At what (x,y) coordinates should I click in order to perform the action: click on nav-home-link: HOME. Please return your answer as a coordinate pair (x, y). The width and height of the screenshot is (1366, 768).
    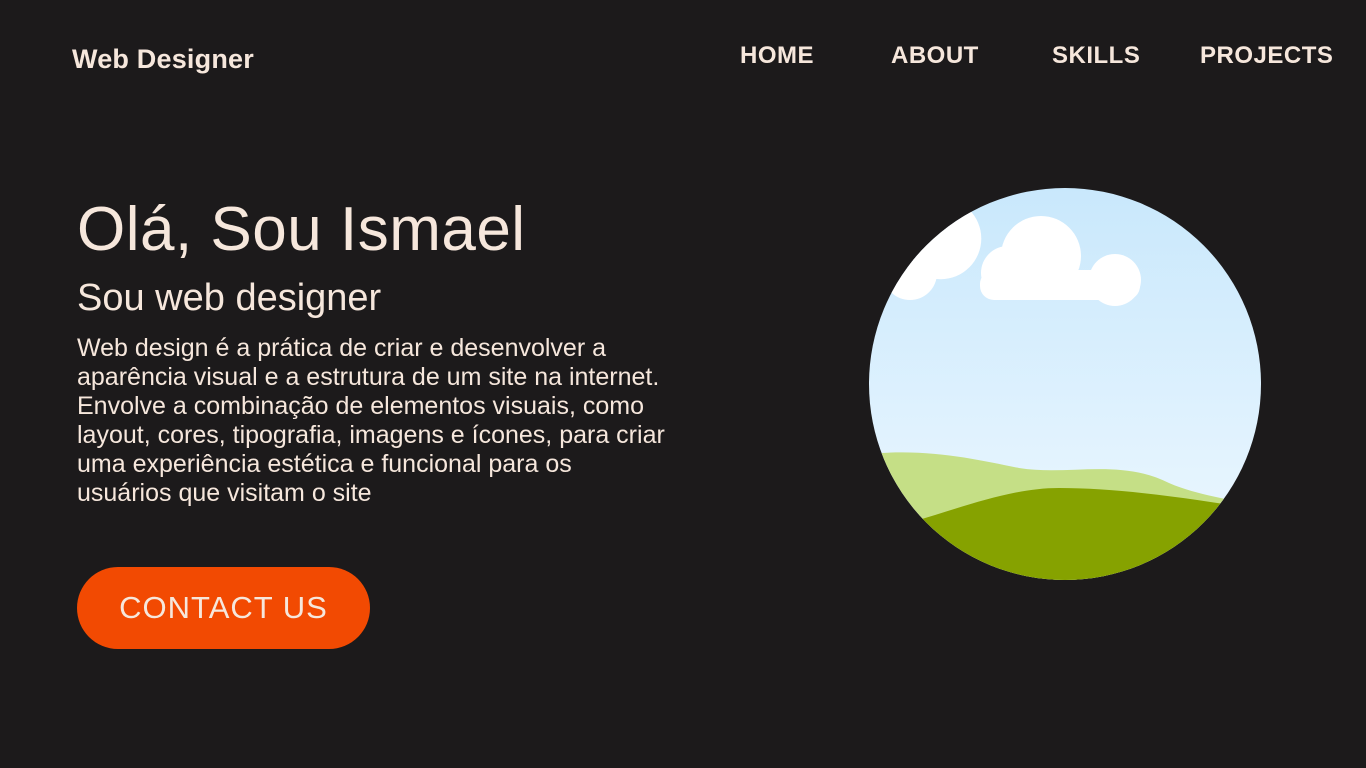
    Looking at the image, I should click on (777, 56).